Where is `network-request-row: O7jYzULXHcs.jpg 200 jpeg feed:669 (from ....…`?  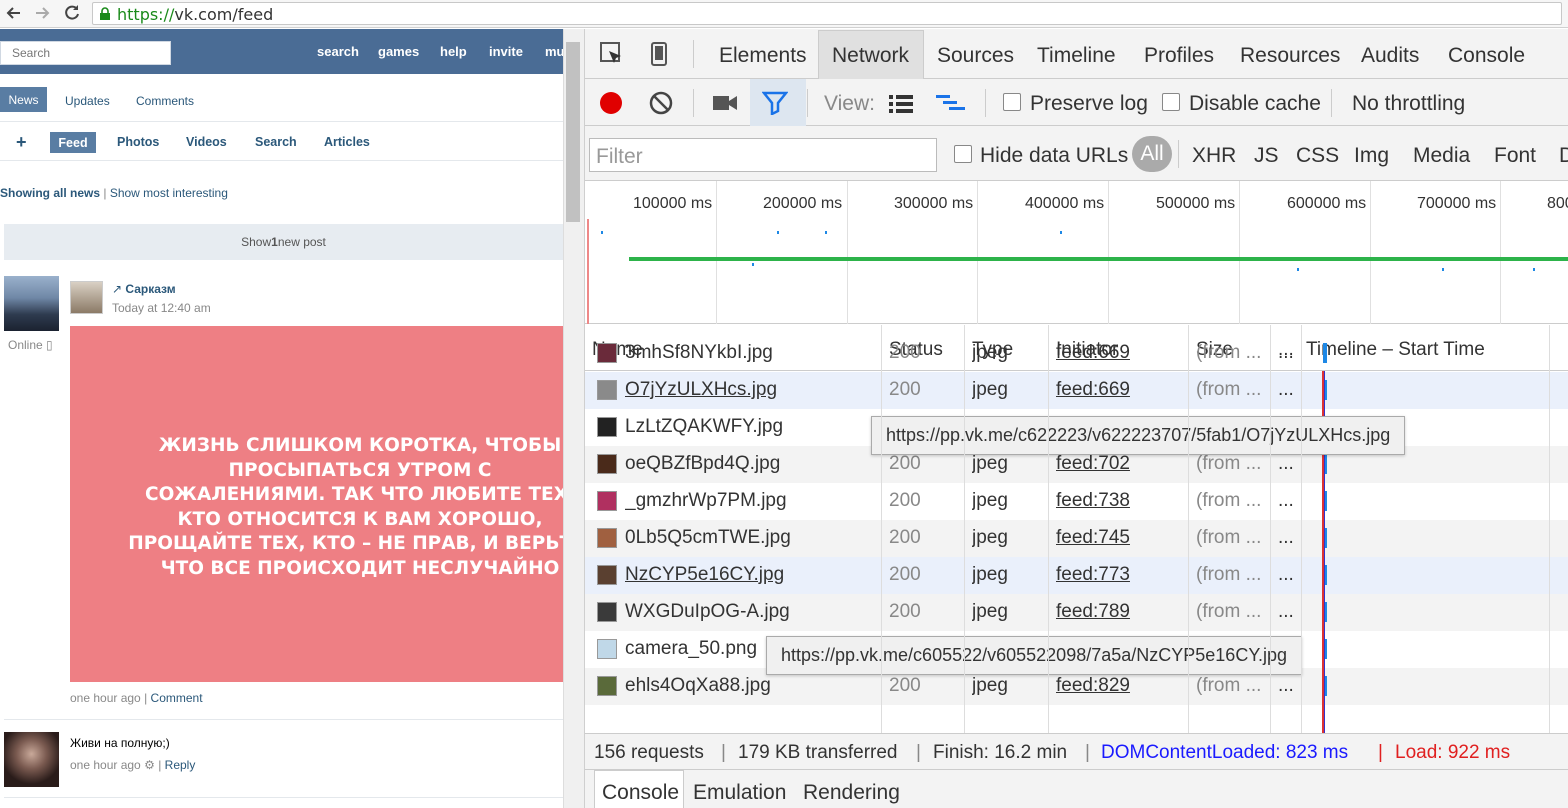
network-request-row: O7jYzULXHcs.jpg 200 jpeg feed:669 (from ....… is located at coordinates (1076, 390).